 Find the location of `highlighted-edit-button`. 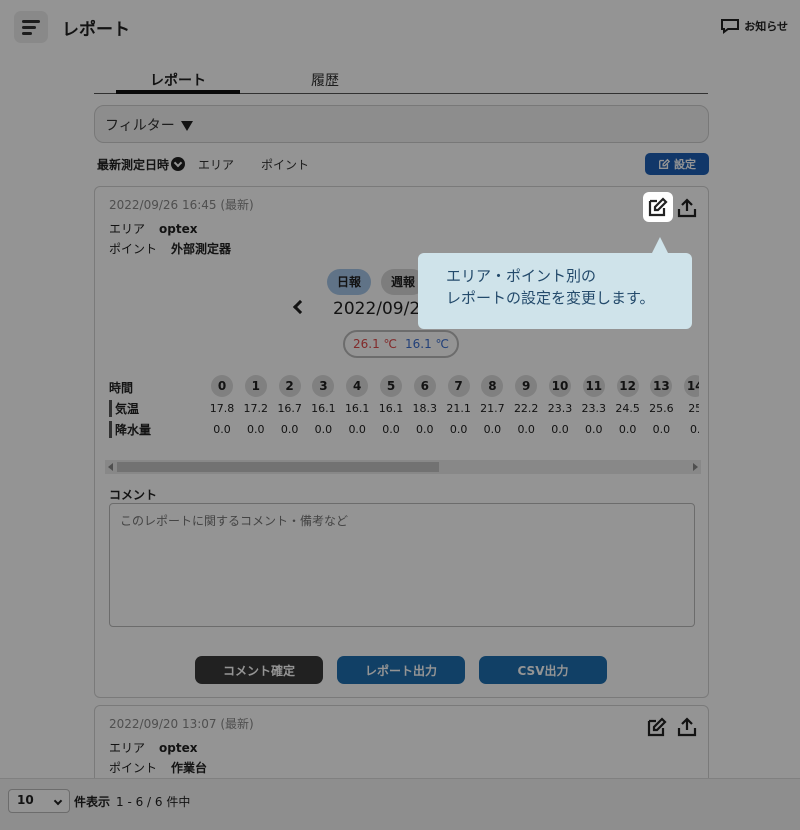

highlighted-edit-button is located at coordinates (658, 207).